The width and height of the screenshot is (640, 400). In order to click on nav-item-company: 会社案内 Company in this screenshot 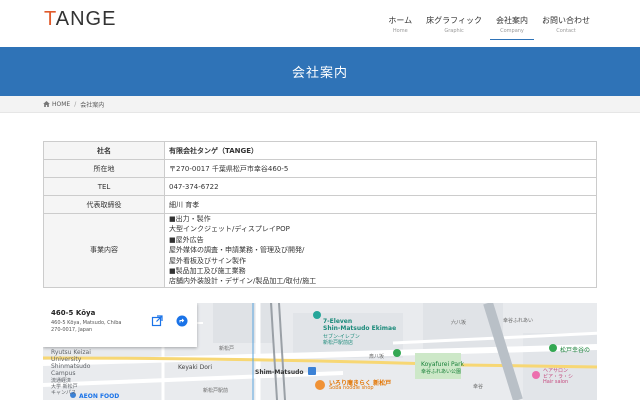, I will do `click(512, 20)`.